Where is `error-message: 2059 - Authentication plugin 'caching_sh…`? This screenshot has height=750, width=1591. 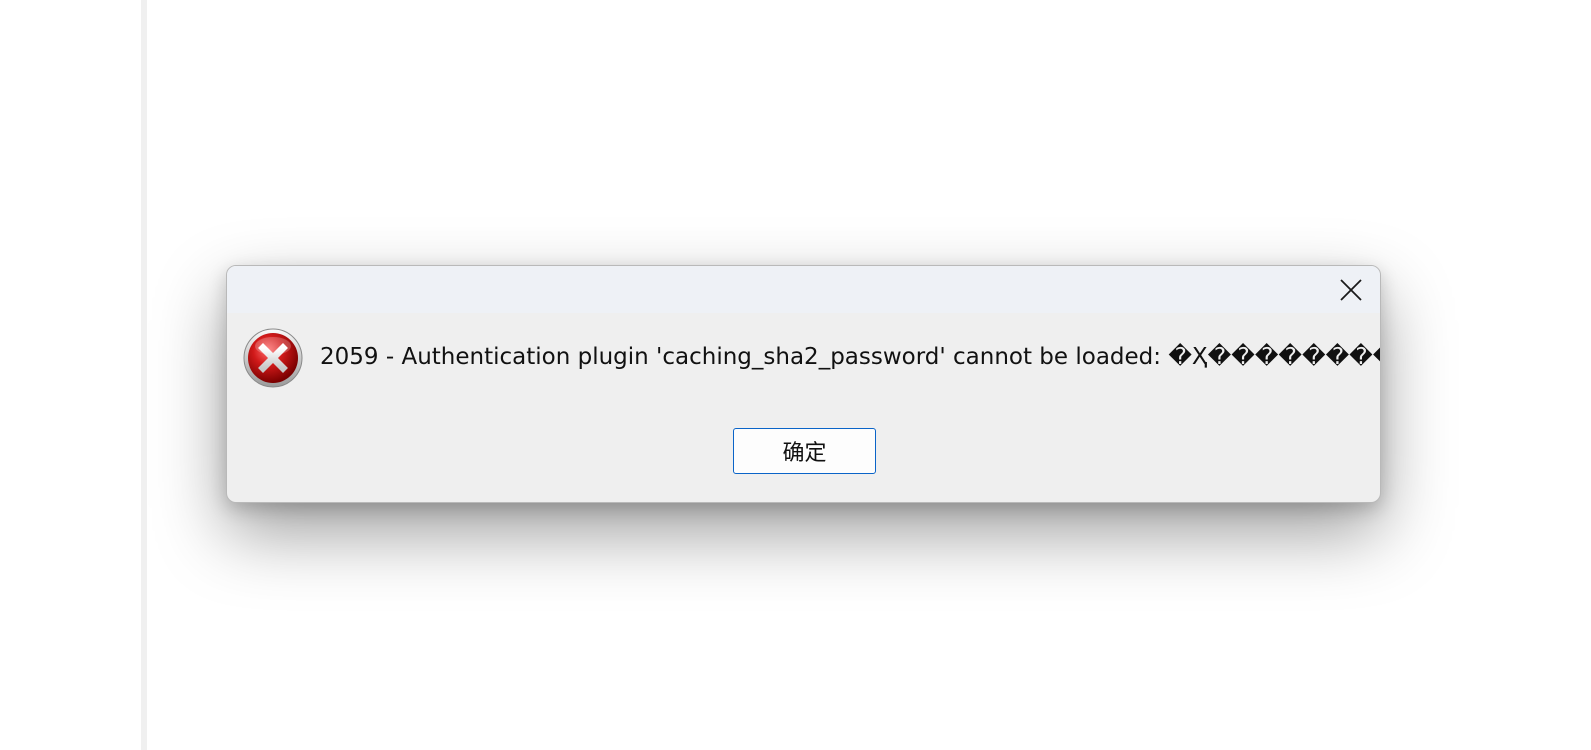
error-message: 2059 - Authentication plugin 'caching_sh… is located at coordinates (850, 357).